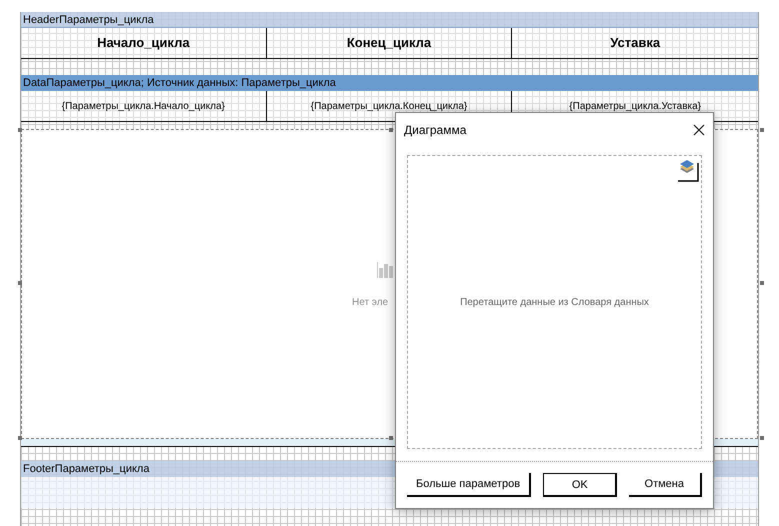  I want to click on dialog-button: Отмена, so click(665, 485).